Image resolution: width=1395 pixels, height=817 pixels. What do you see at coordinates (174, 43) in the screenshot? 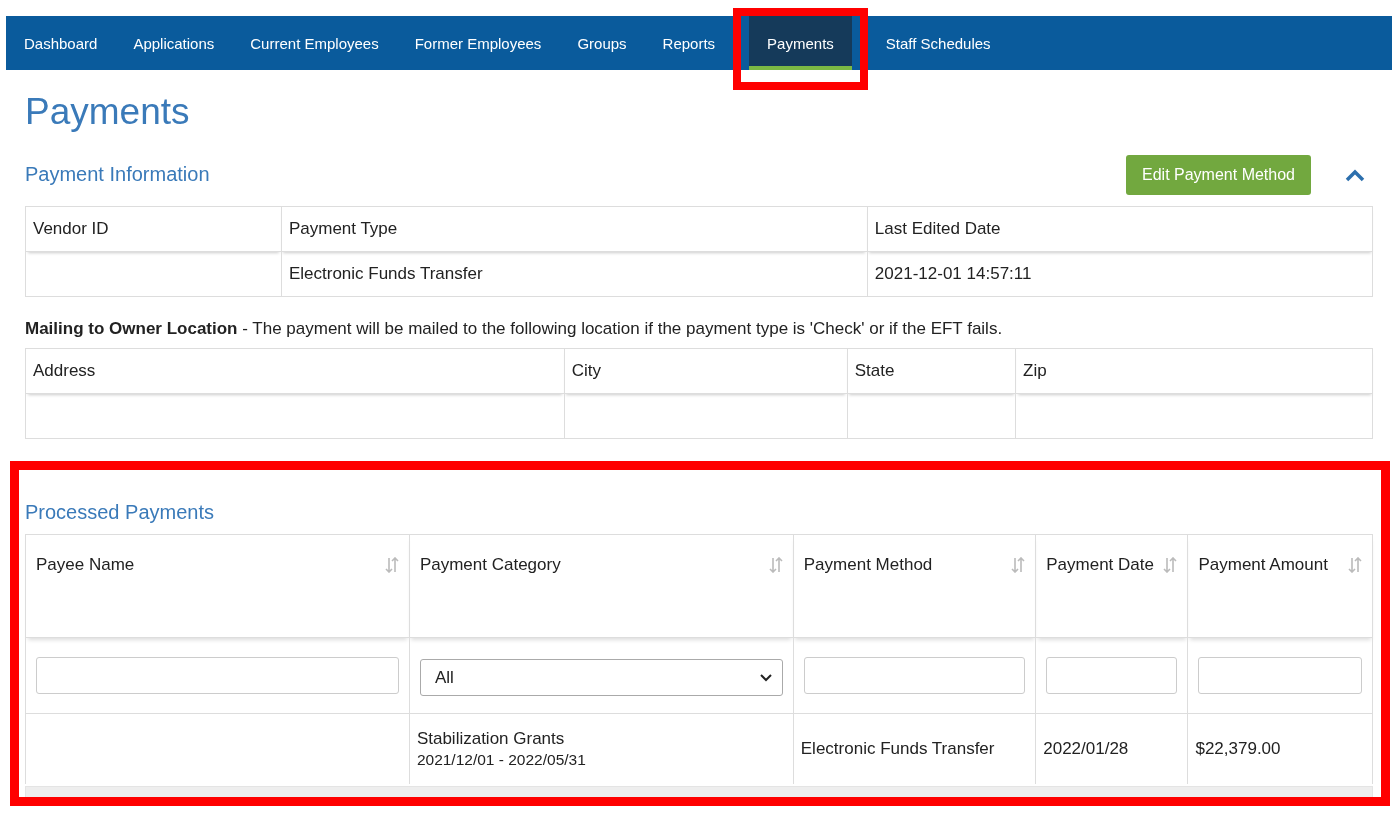
I see `nav-tab: Applications` at bounding box center [174, 43].